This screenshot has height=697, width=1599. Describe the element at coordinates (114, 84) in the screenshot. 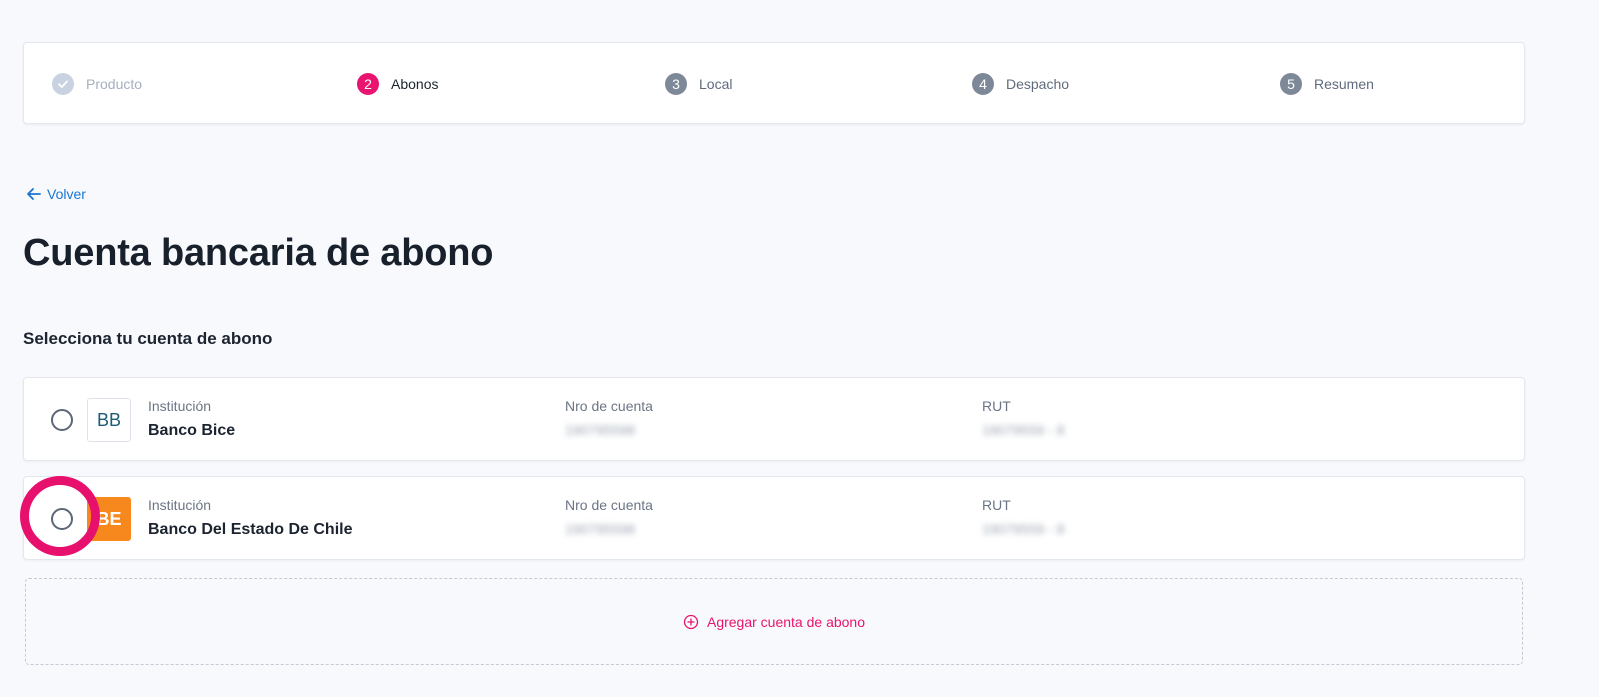

I see `step-label: Producto` at that location.